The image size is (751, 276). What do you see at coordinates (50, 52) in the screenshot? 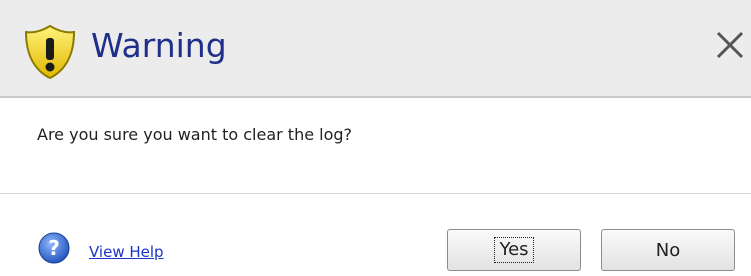
I see `warning-shield-icon` at bounding box center [50, 52].